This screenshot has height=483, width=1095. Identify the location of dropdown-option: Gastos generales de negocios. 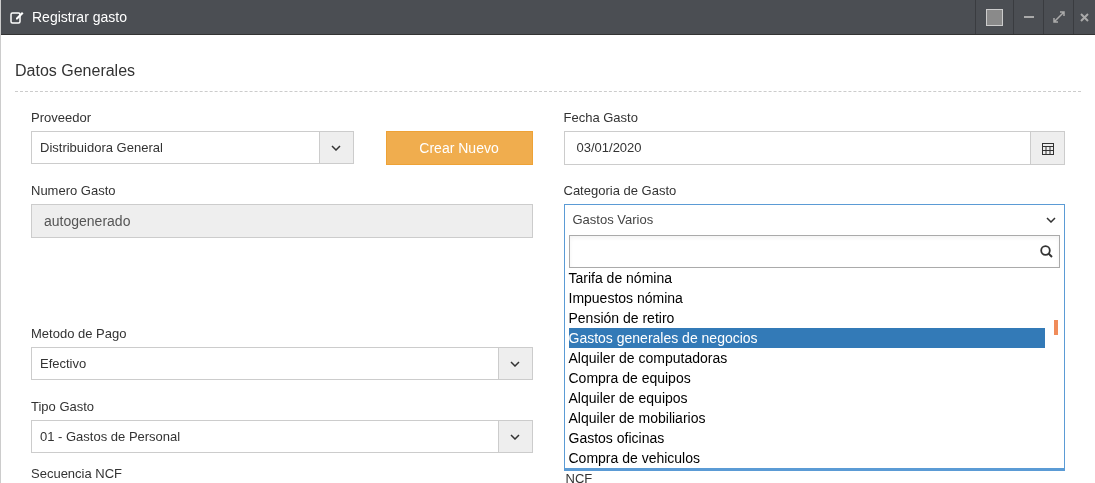
(806, 338).